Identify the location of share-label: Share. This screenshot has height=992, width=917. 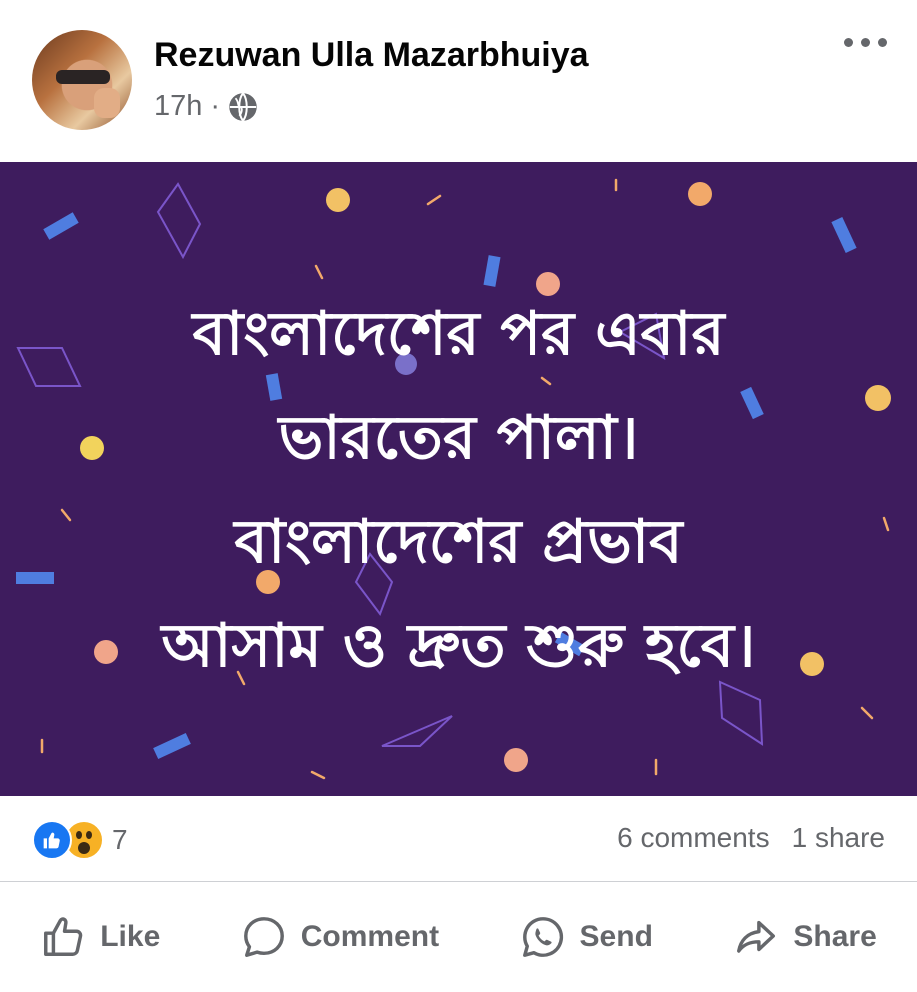
(835, 936).